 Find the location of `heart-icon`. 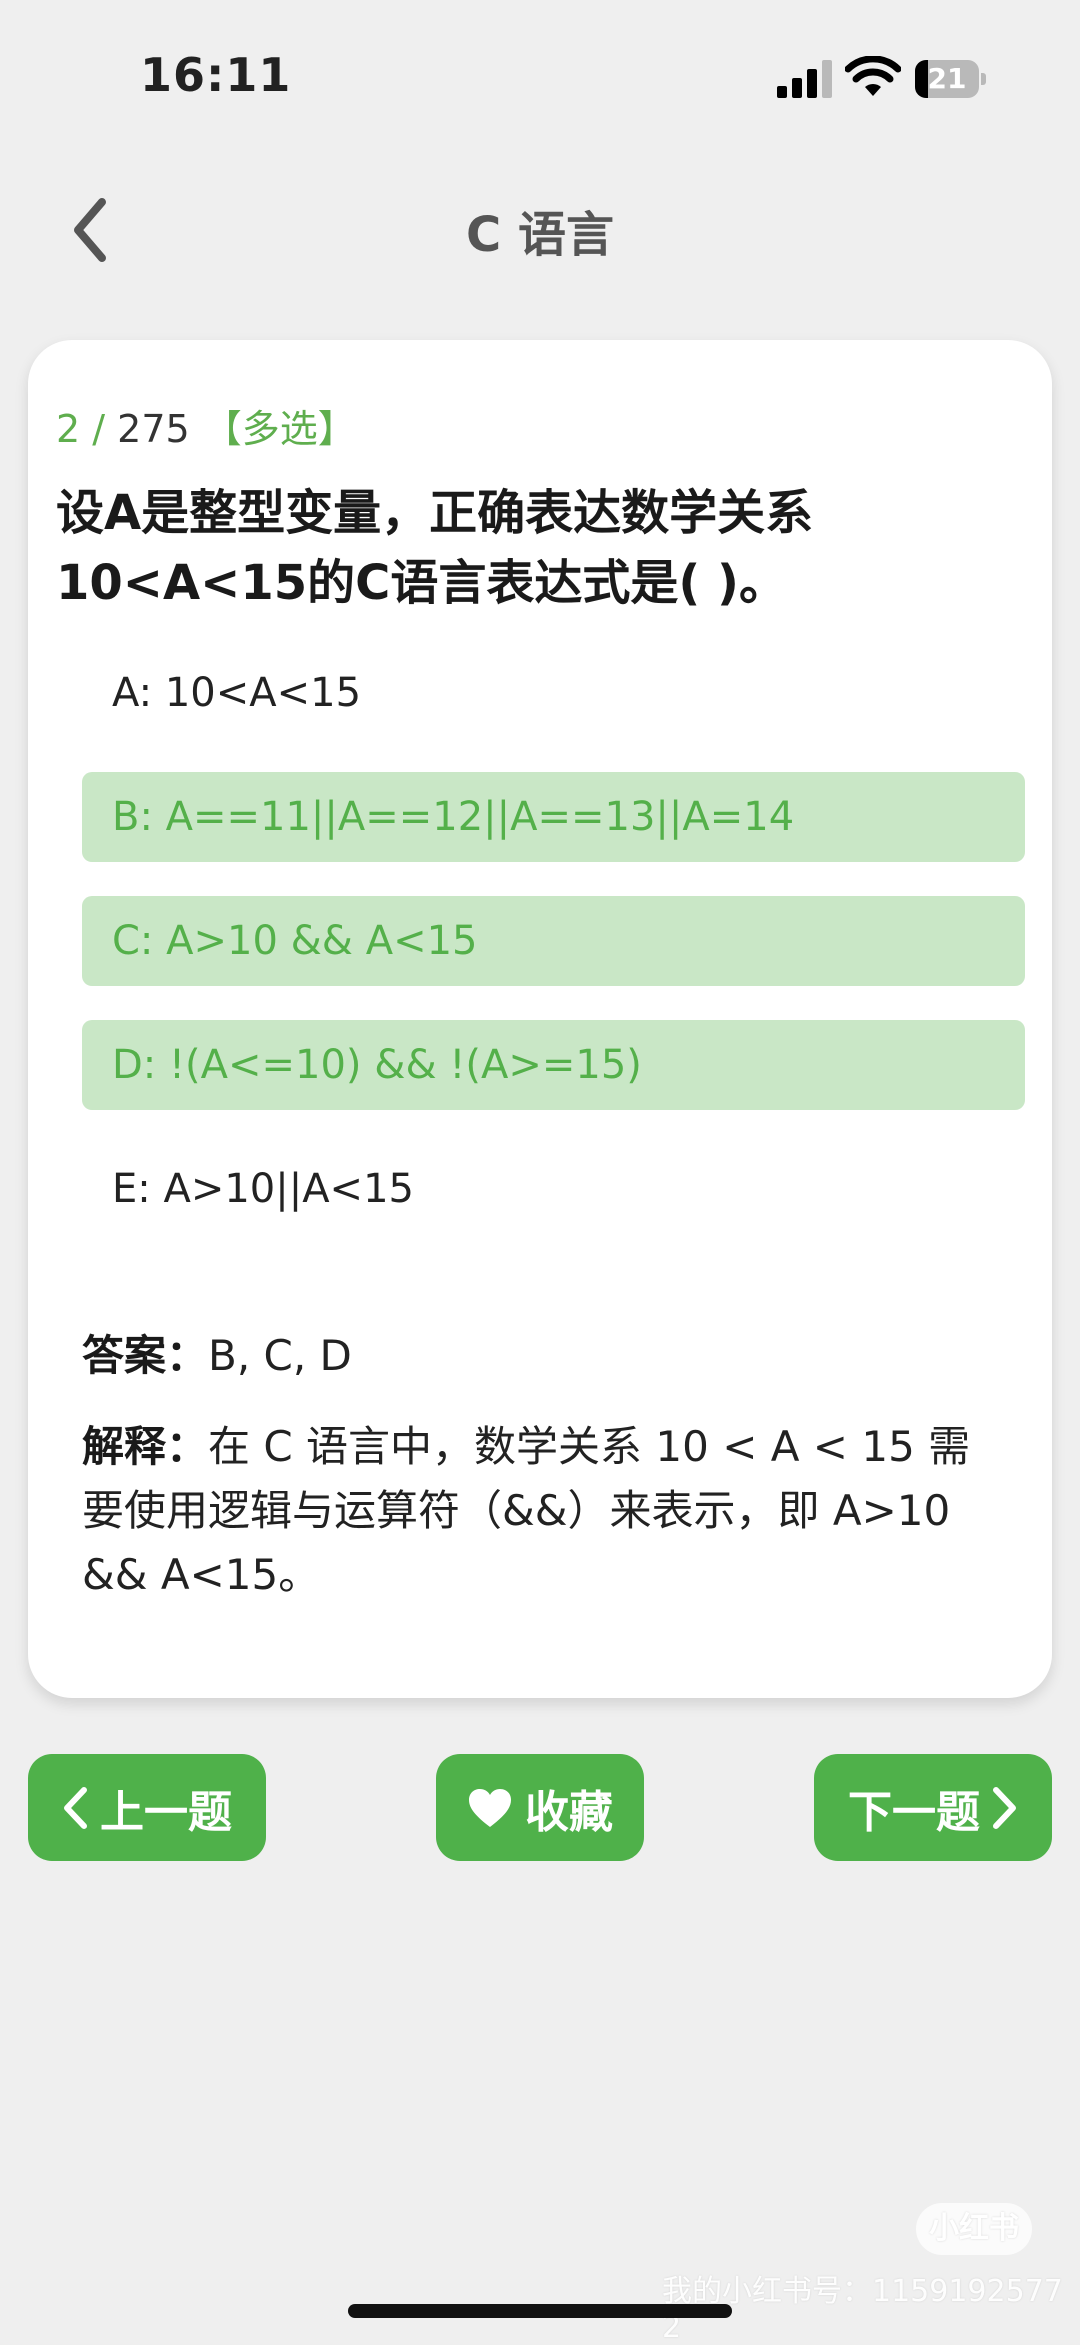

heart-icon is located at coordinates (490, 1807).